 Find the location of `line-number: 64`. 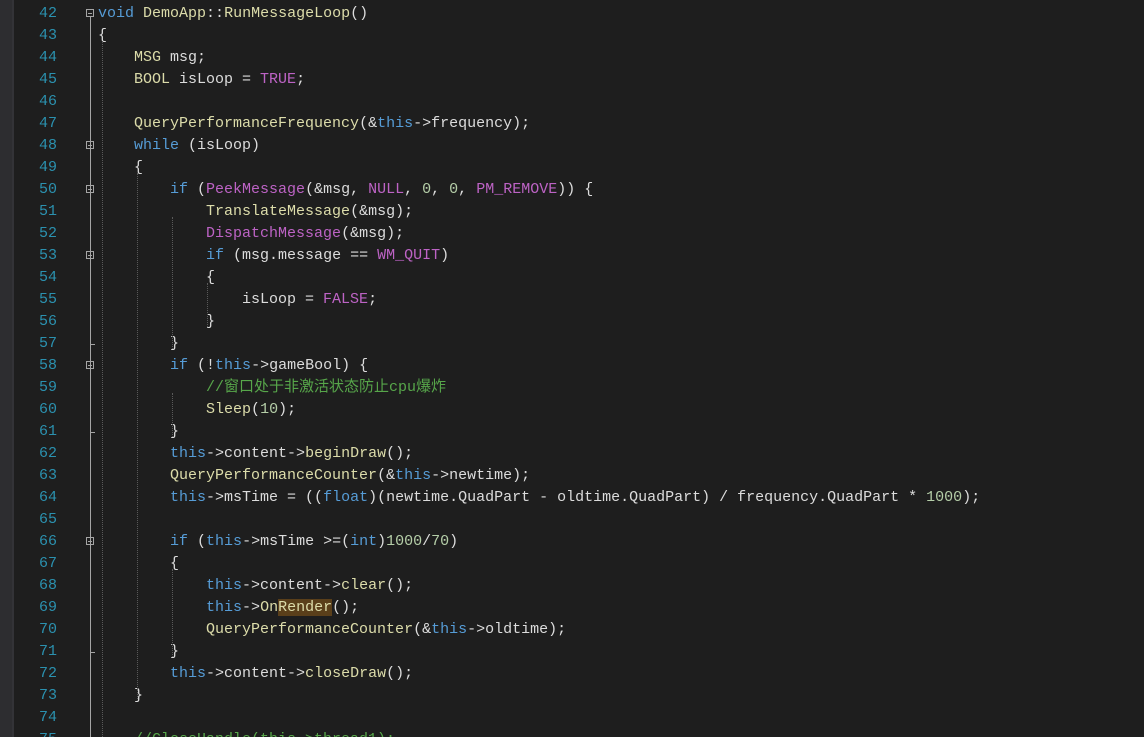

line-number: 64 is located at coordinates (47, 497).